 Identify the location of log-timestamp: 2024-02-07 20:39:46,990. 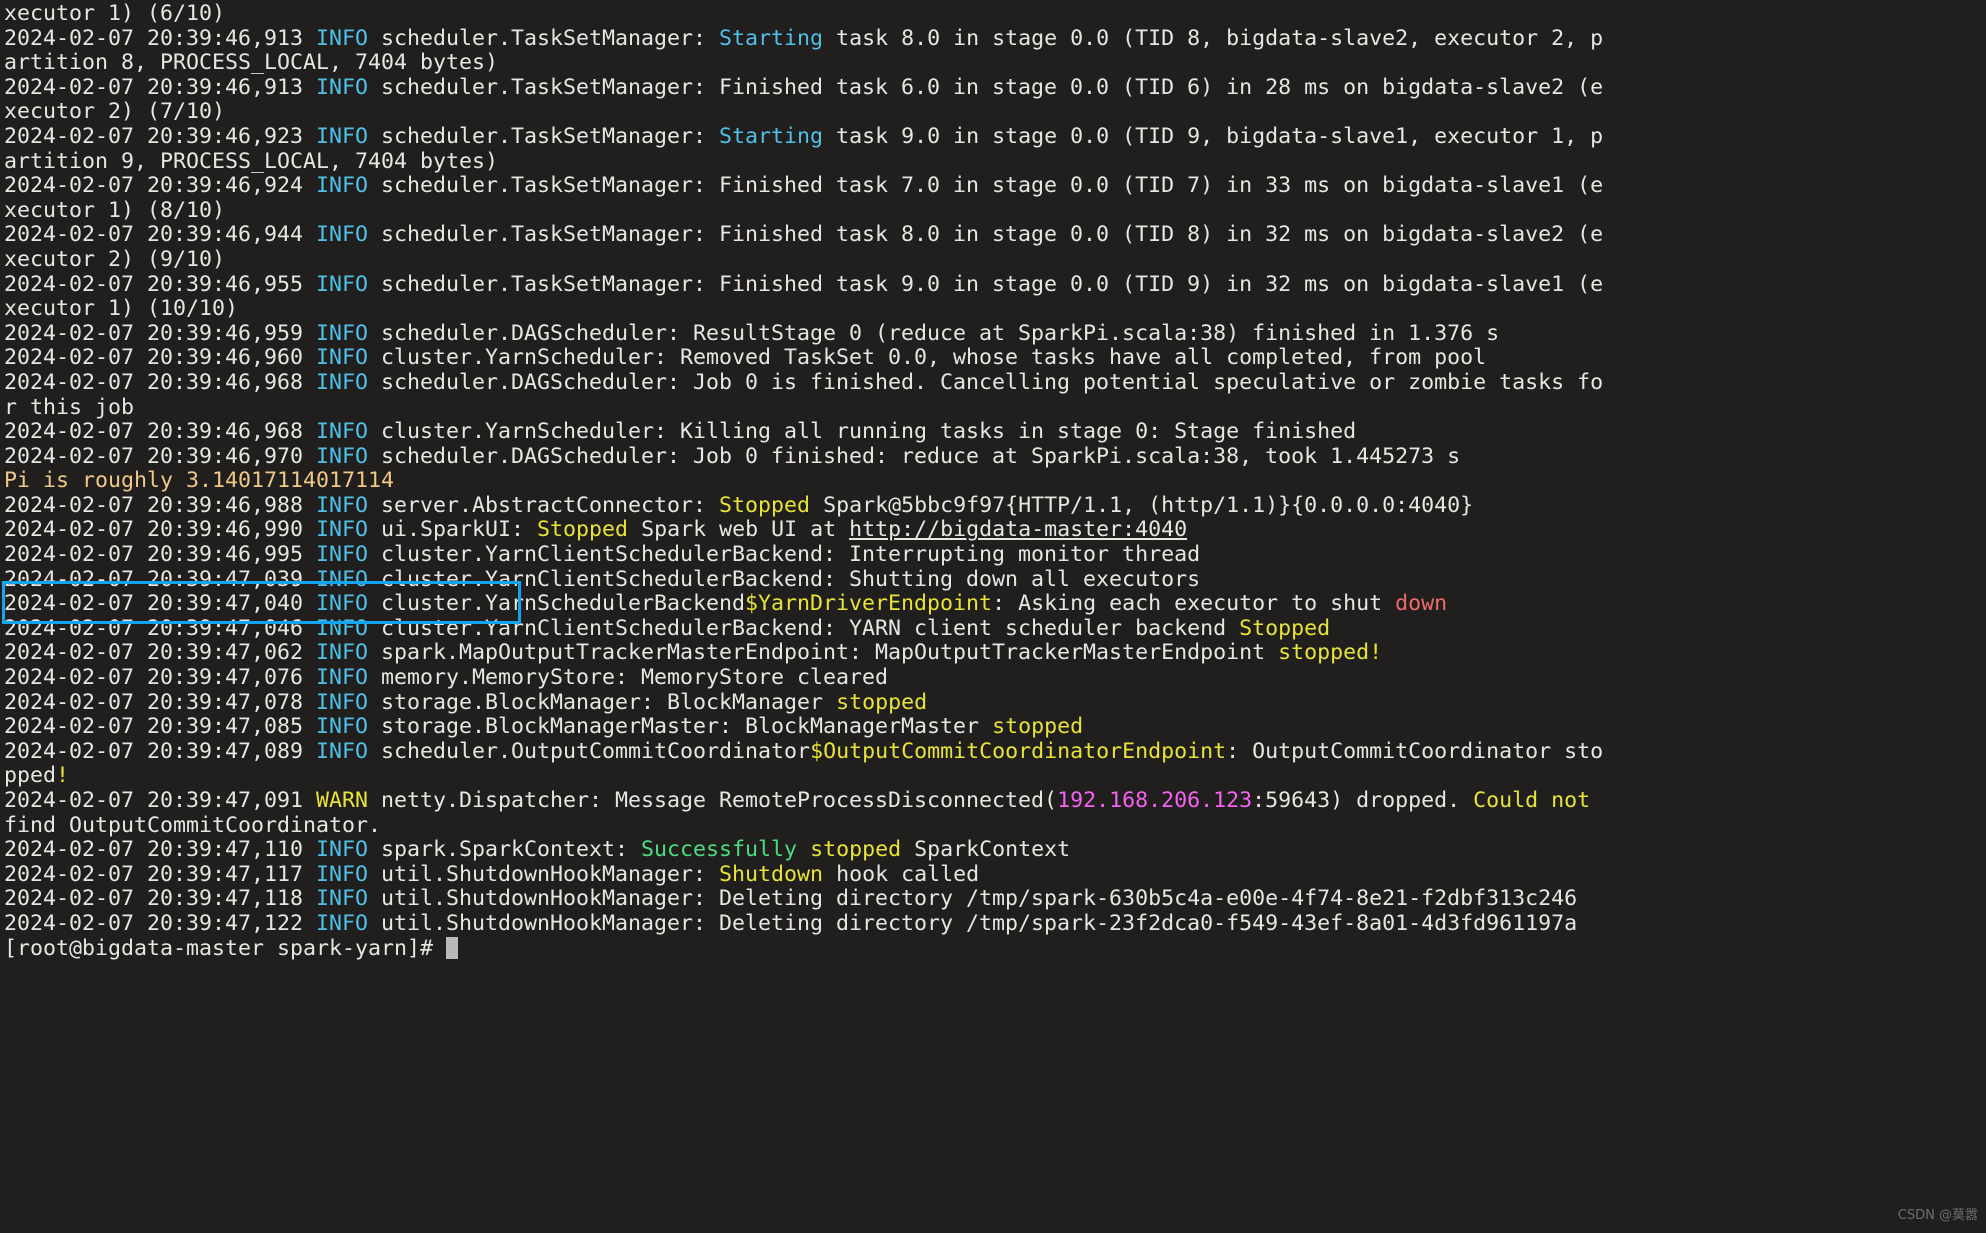
(160, 530).